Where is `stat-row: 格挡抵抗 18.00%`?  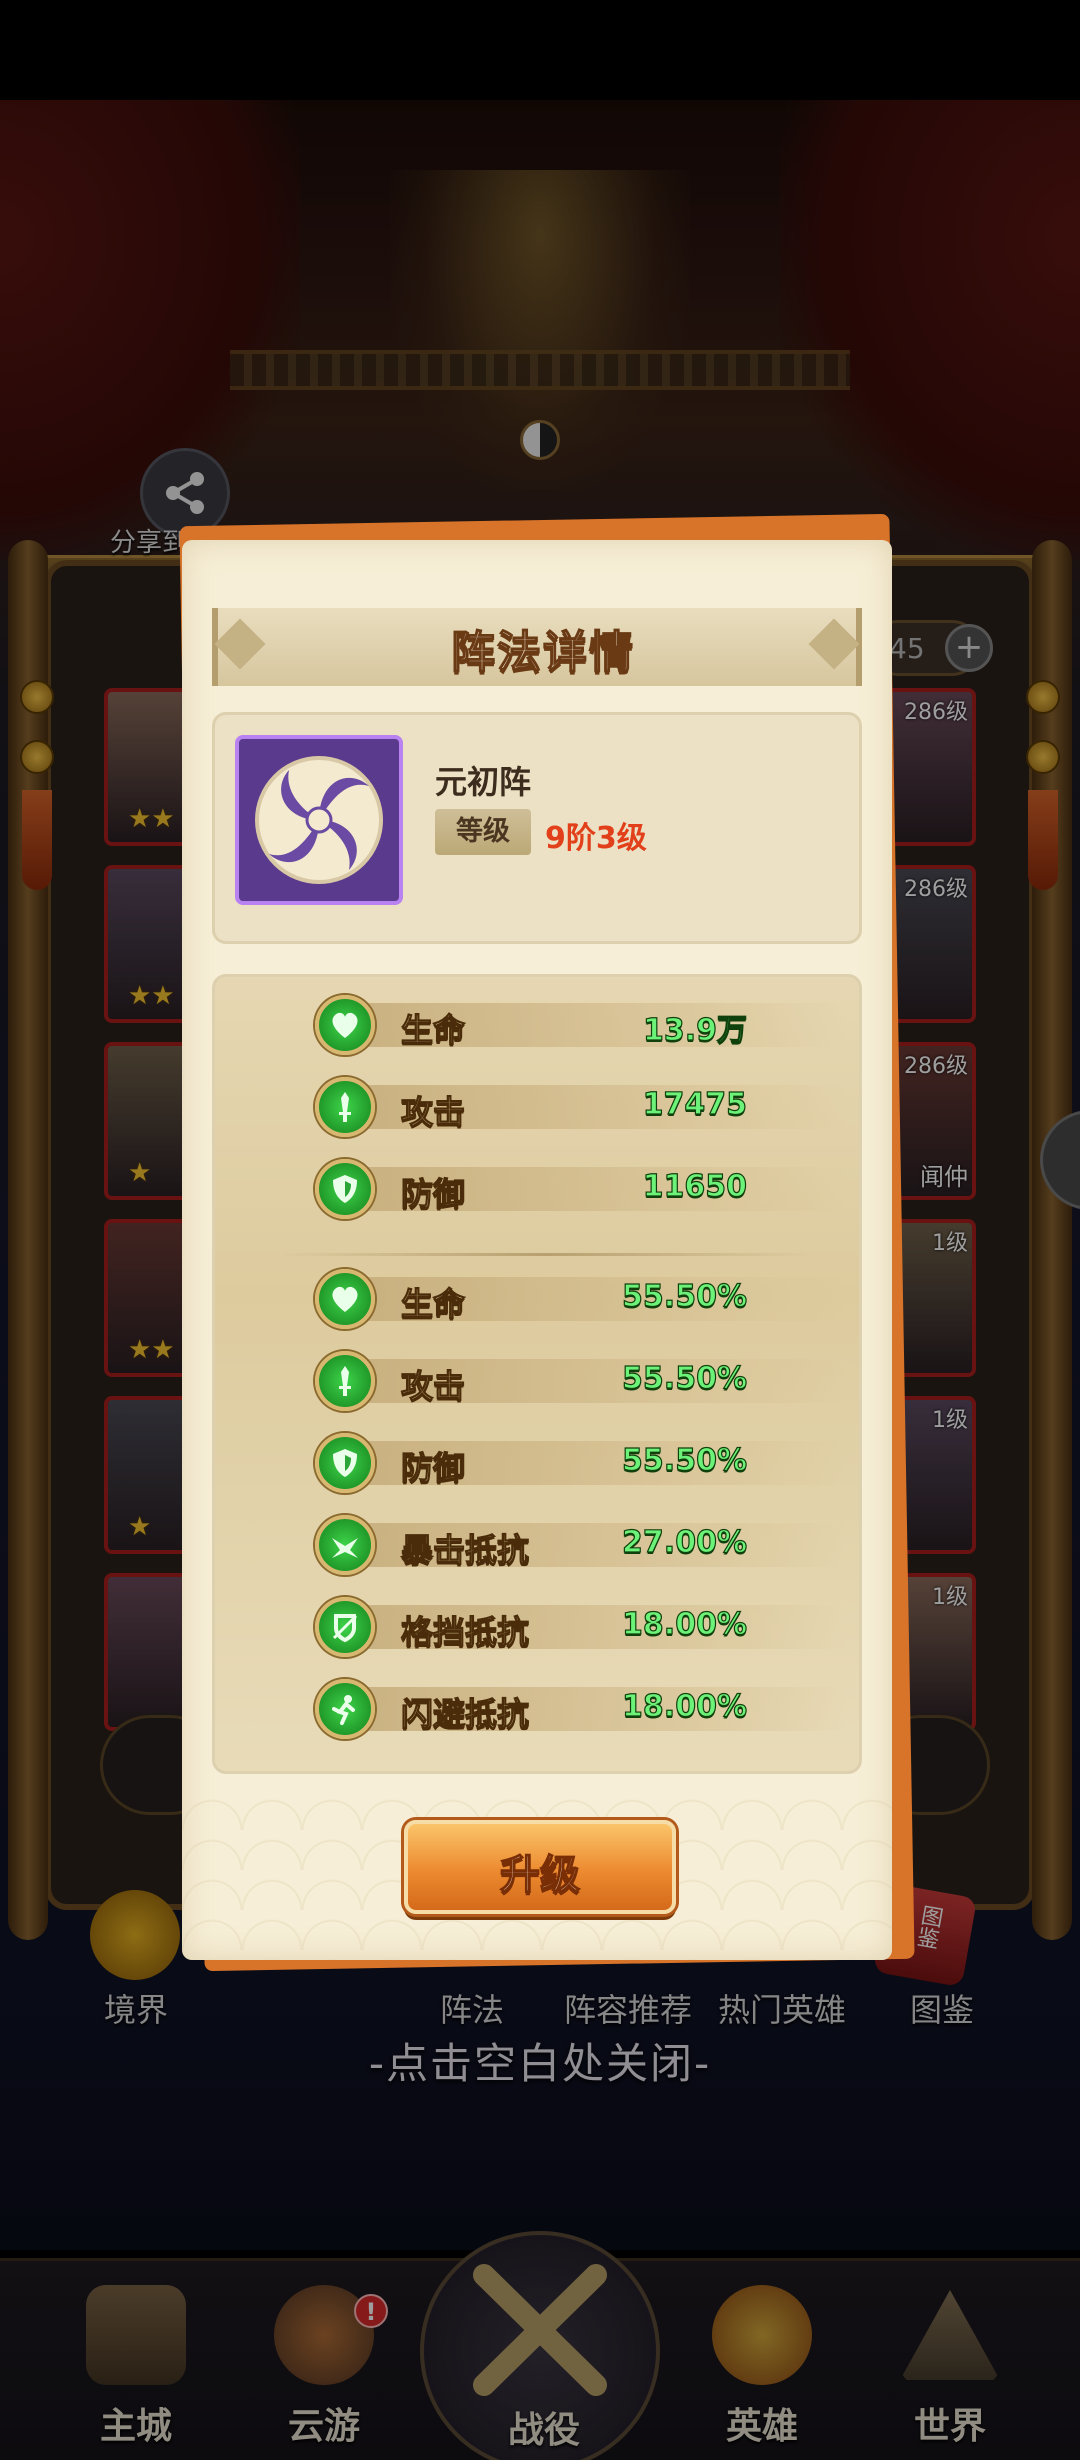 stat-row: 格挡抵抗 18.00% is located at coordinates (585, 1627).